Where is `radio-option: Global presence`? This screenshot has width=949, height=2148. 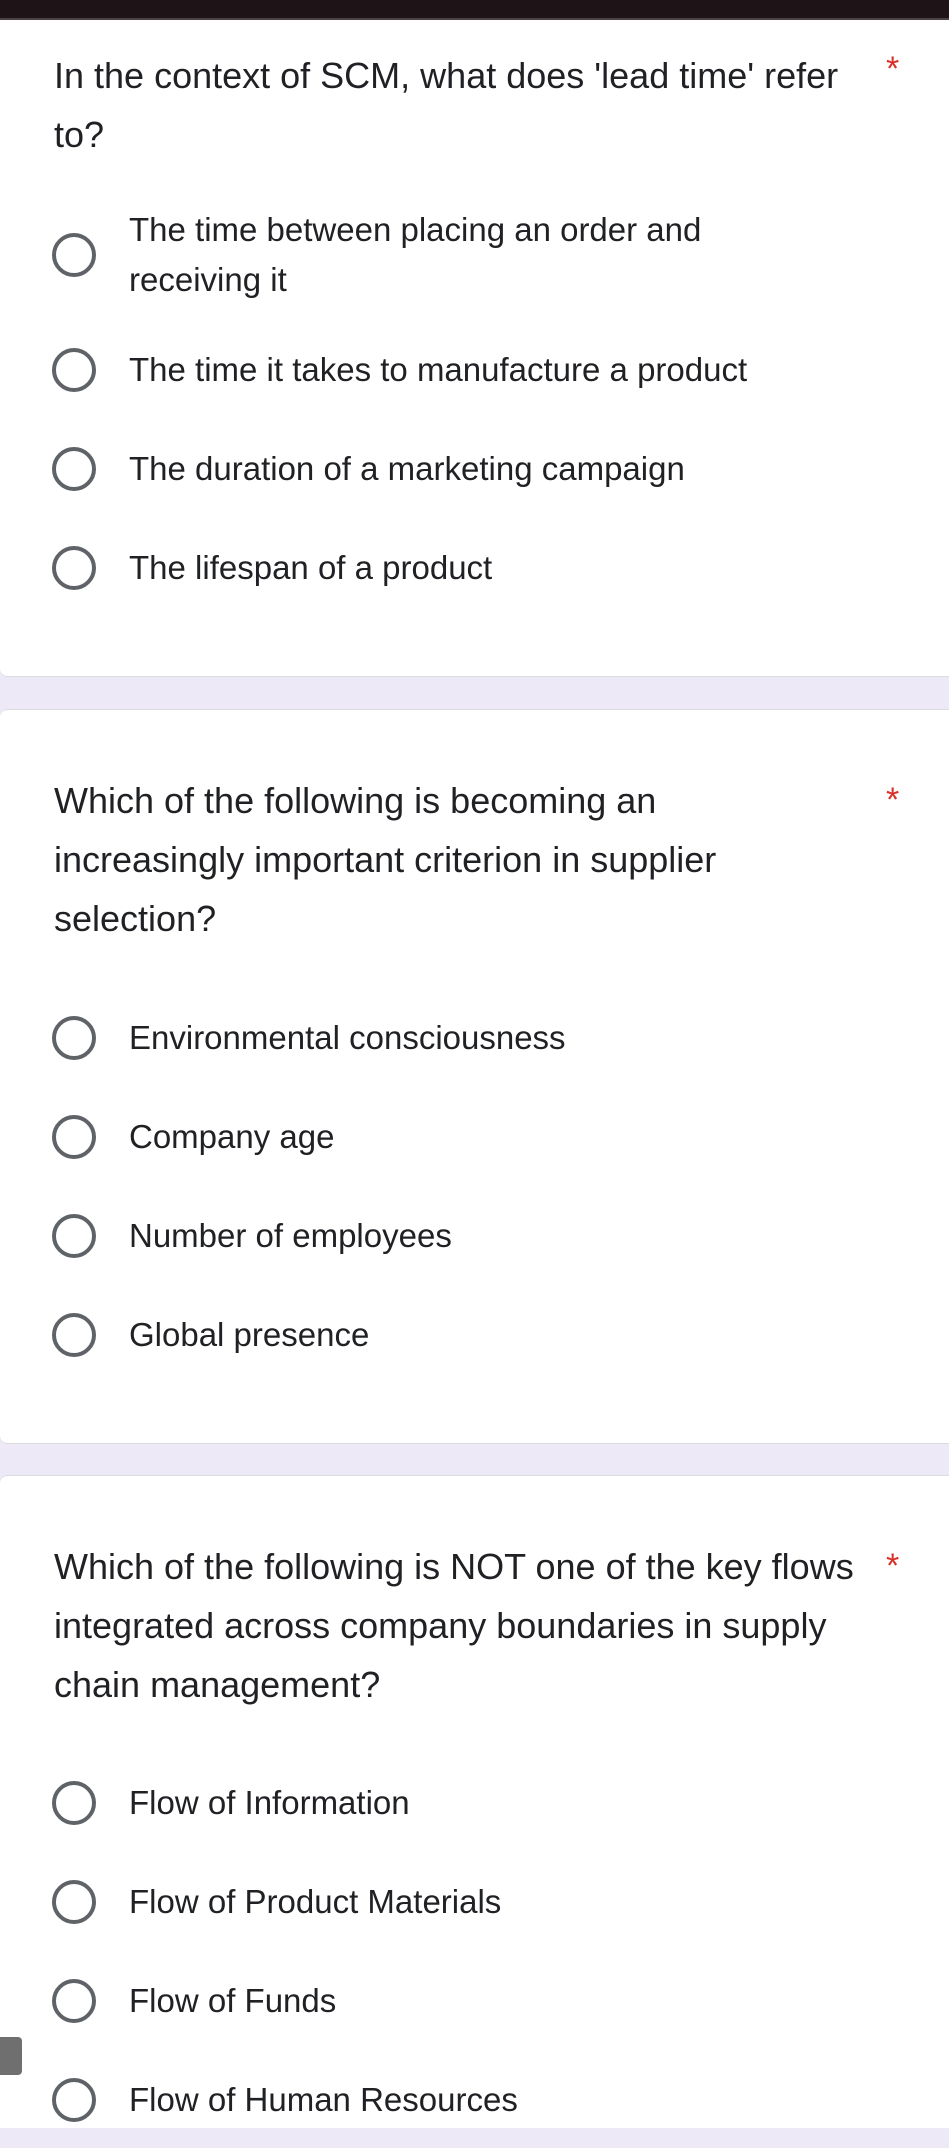
radio-option: Global presence is located at coordinates (482, 1335).